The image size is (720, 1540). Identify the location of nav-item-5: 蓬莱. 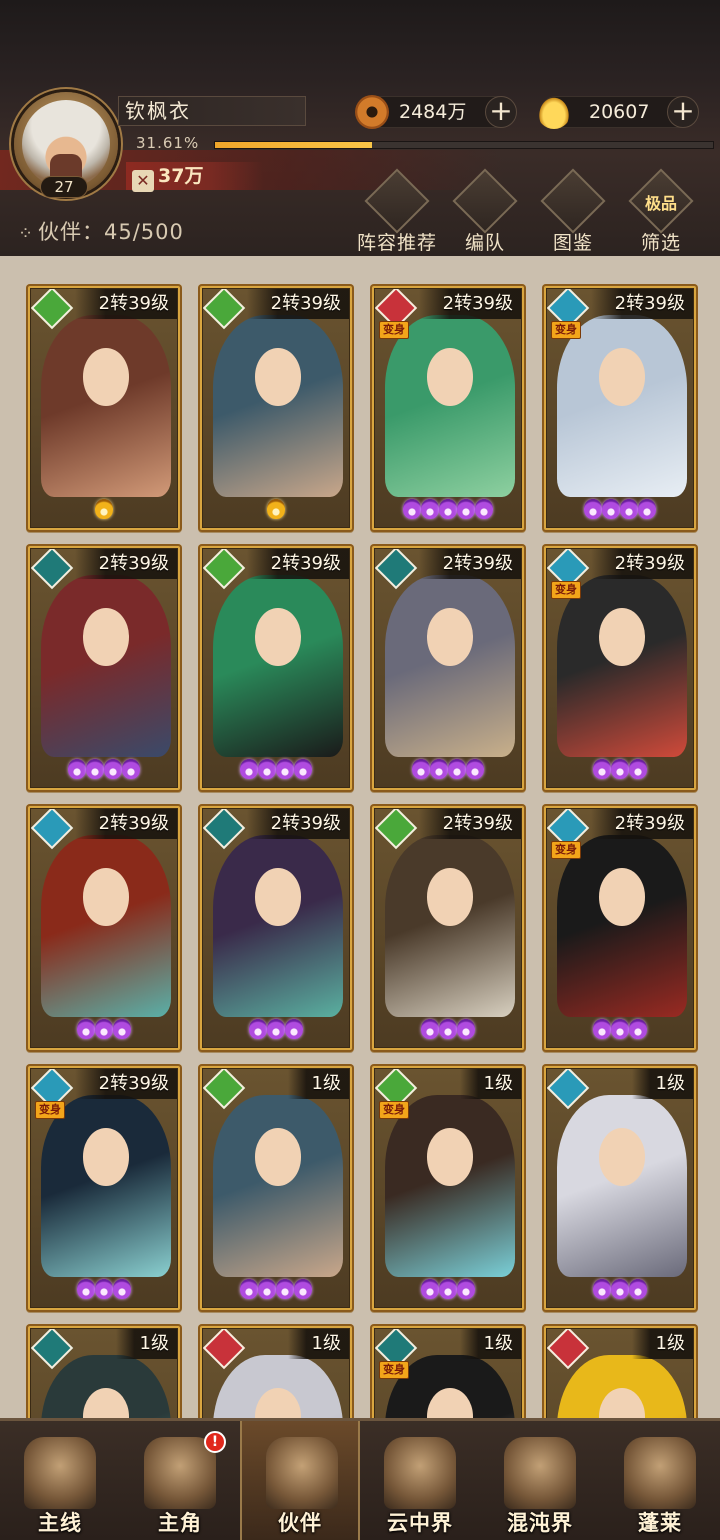
(660, 1480).